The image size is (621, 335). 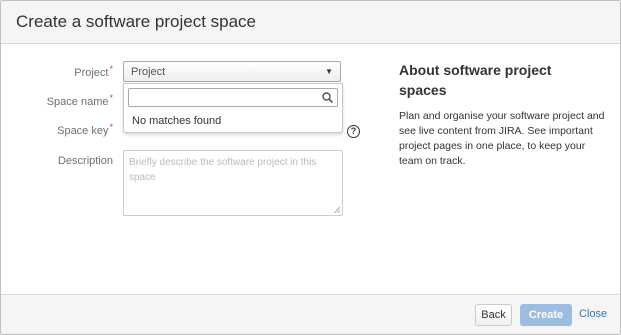 I want to click on project-select-value: Project, so click(x=148, y=72).